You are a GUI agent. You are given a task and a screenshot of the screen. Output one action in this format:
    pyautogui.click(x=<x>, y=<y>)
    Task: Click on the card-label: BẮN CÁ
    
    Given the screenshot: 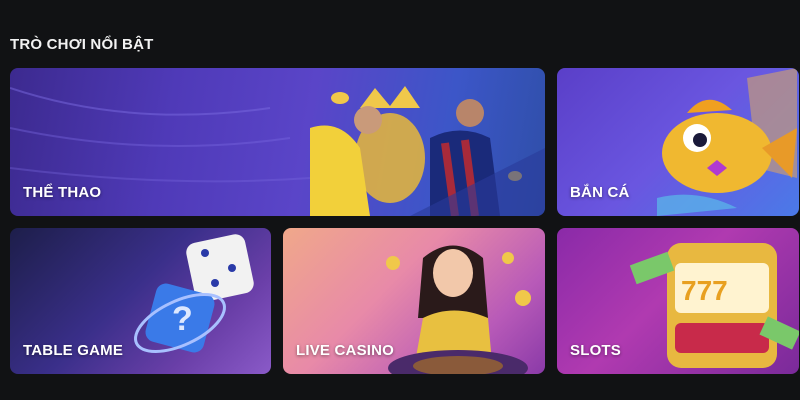 What is the action you would take?
    pyautogui.click(x=600, y=192)
    